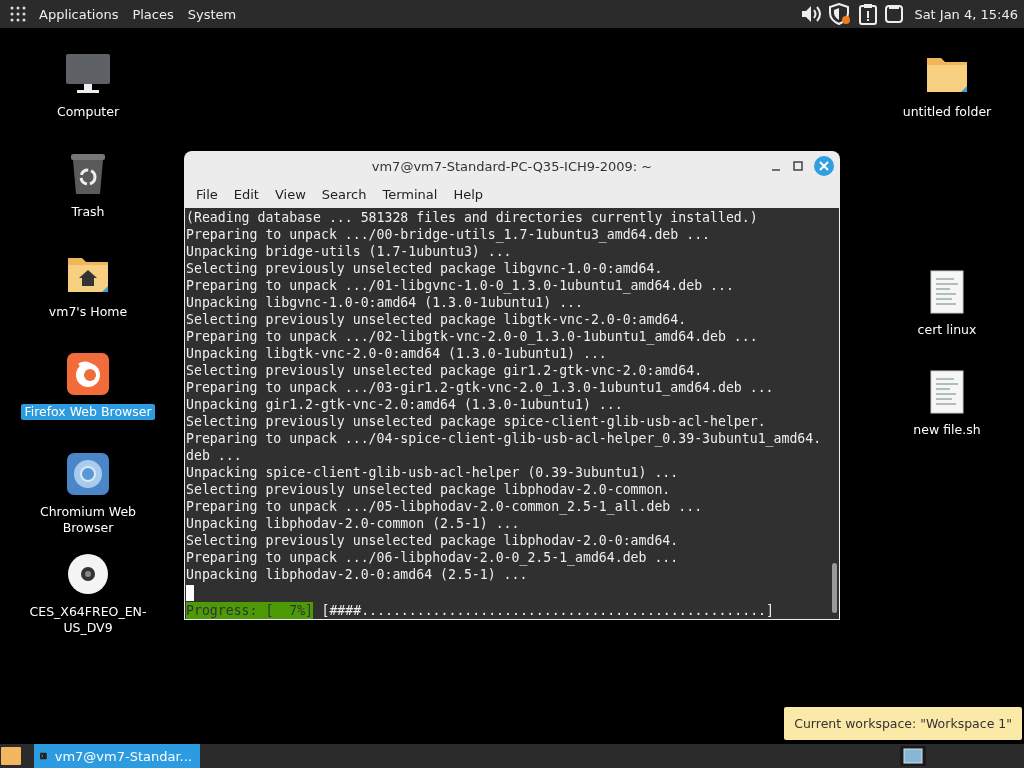  What do you see at coordinates (947, 112) in the screenshot?
I see `desktop-icon-label: untitled folder` at bounding box center [947, 112].